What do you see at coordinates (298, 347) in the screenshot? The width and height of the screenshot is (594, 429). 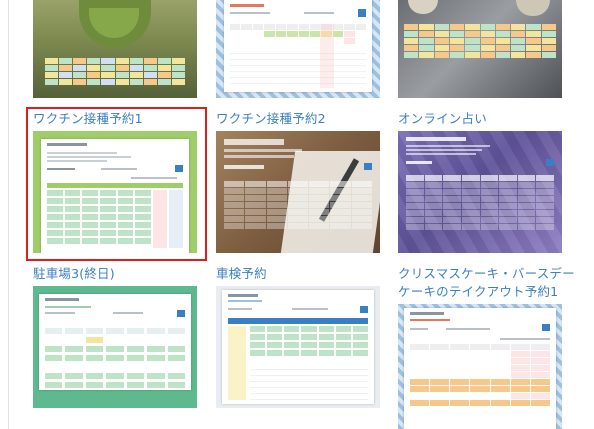 I see `thumbnail-car-inspection` at bounding box center [298, 347].